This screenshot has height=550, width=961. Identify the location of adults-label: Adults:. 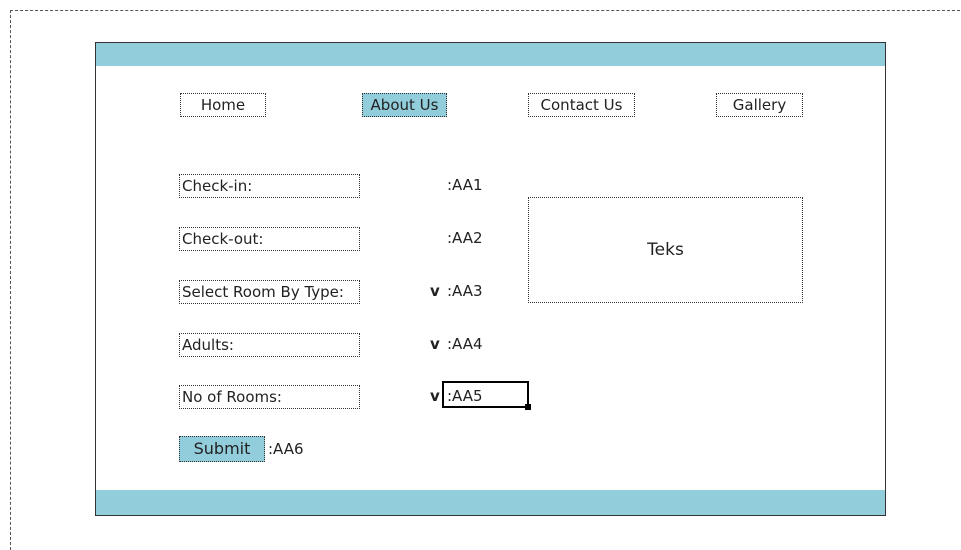
(269, 345).